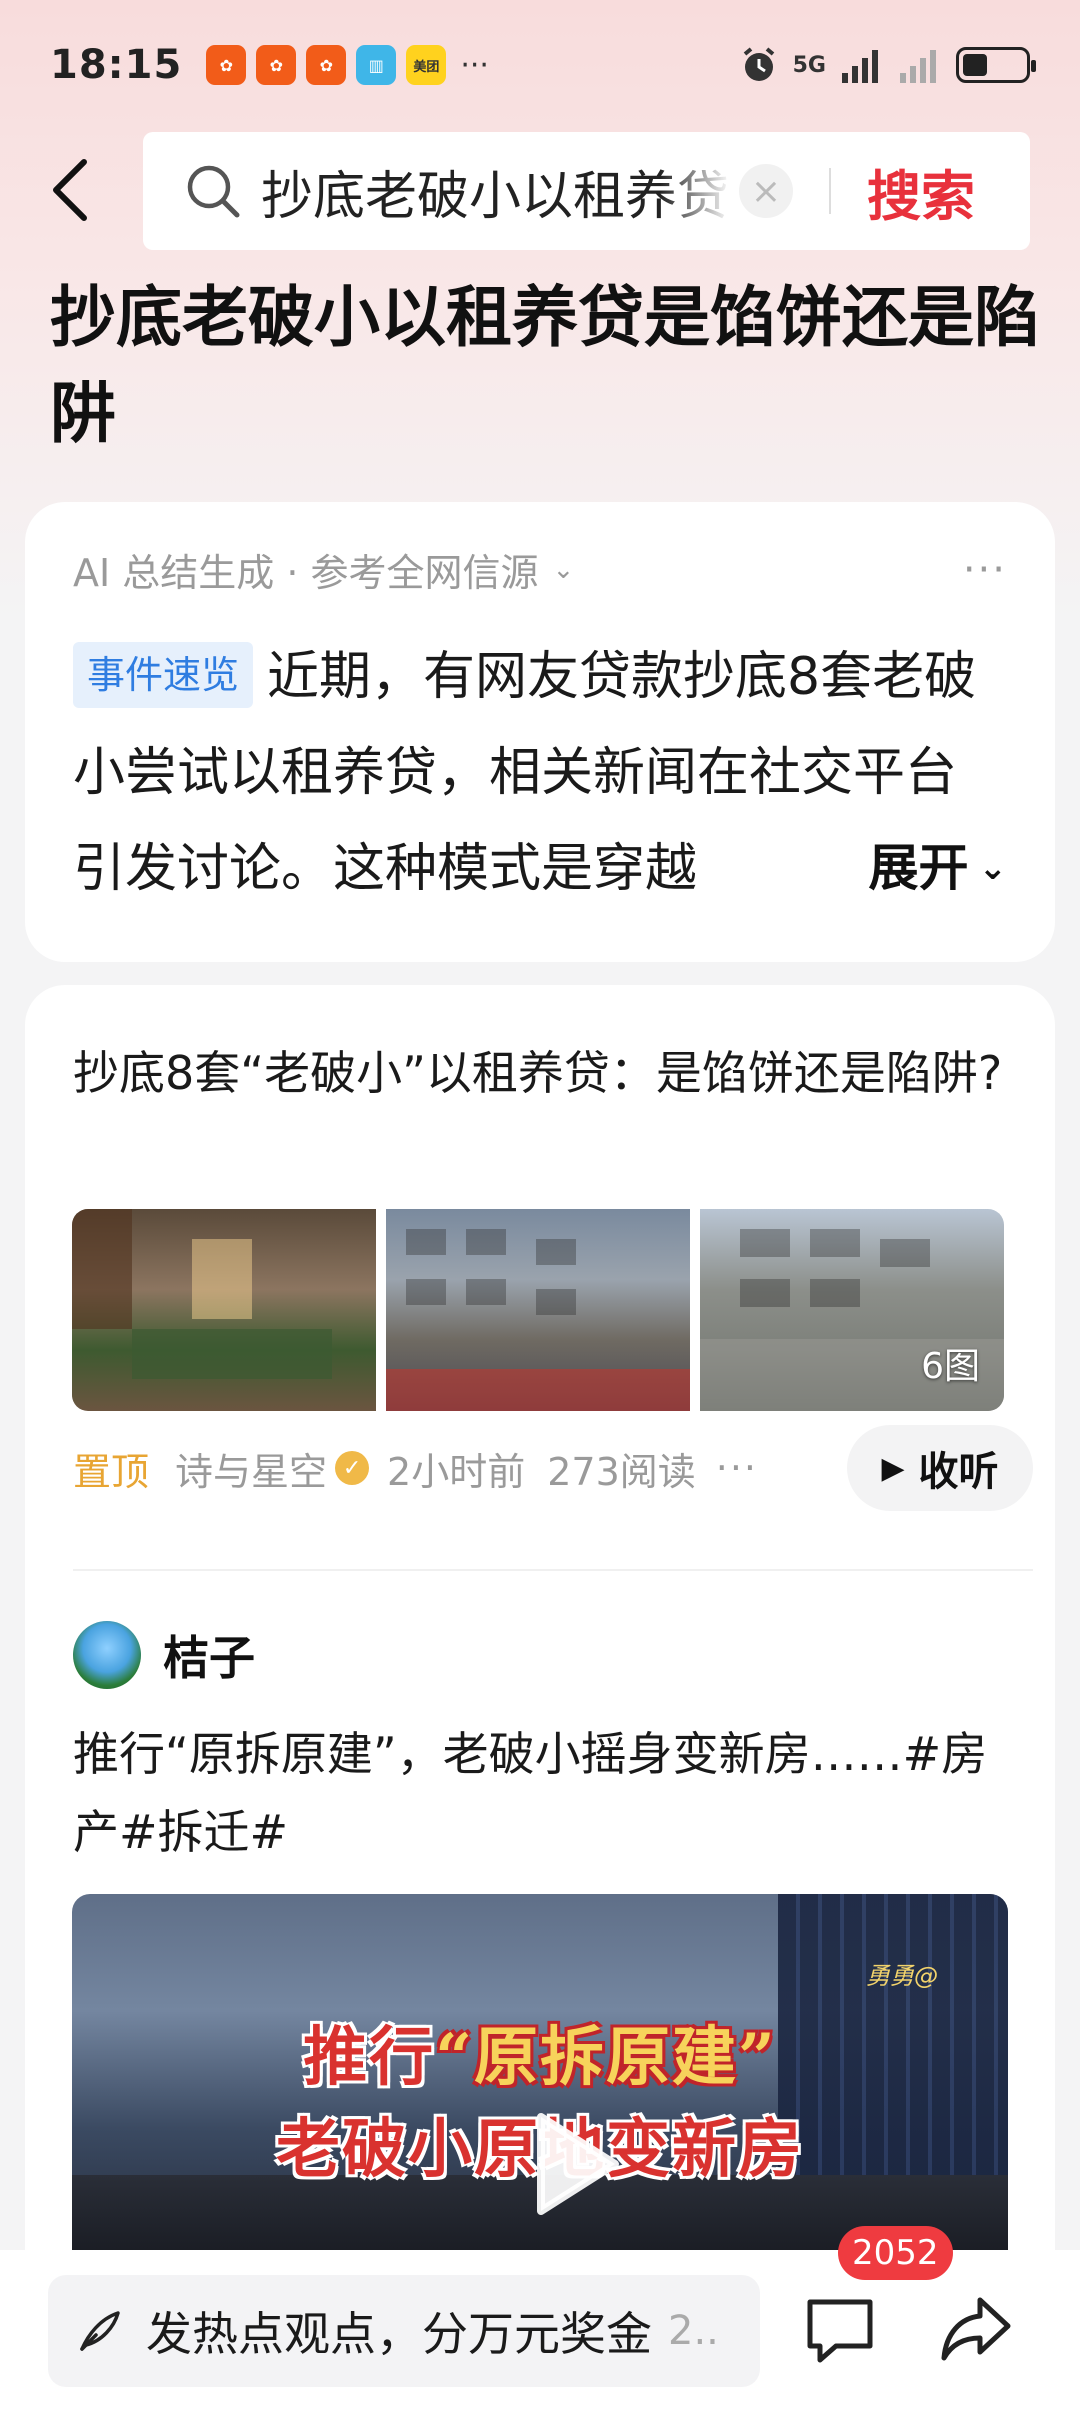 The image size is (1080, 2412). What do you see at coordinates (111, 1471) in the screenshot?
I see `pin-label: 置顶` at bounding box center [111, 1471].